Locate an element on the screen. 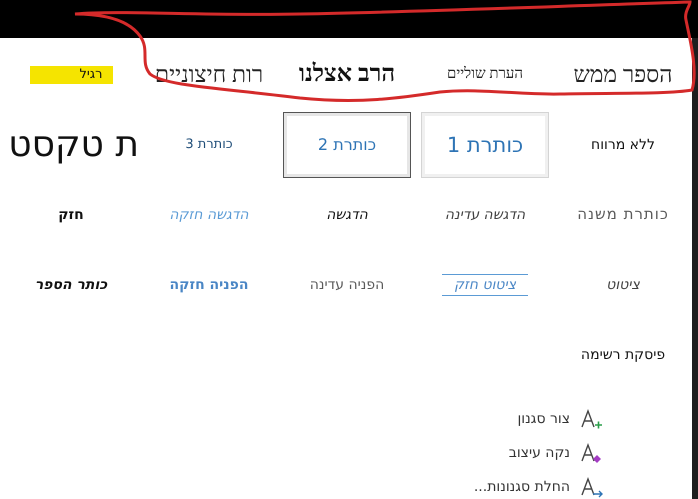 The width and height of the screenshot is (698, 499). style-name: כותרת 2 is located at coordinates (347, 145).